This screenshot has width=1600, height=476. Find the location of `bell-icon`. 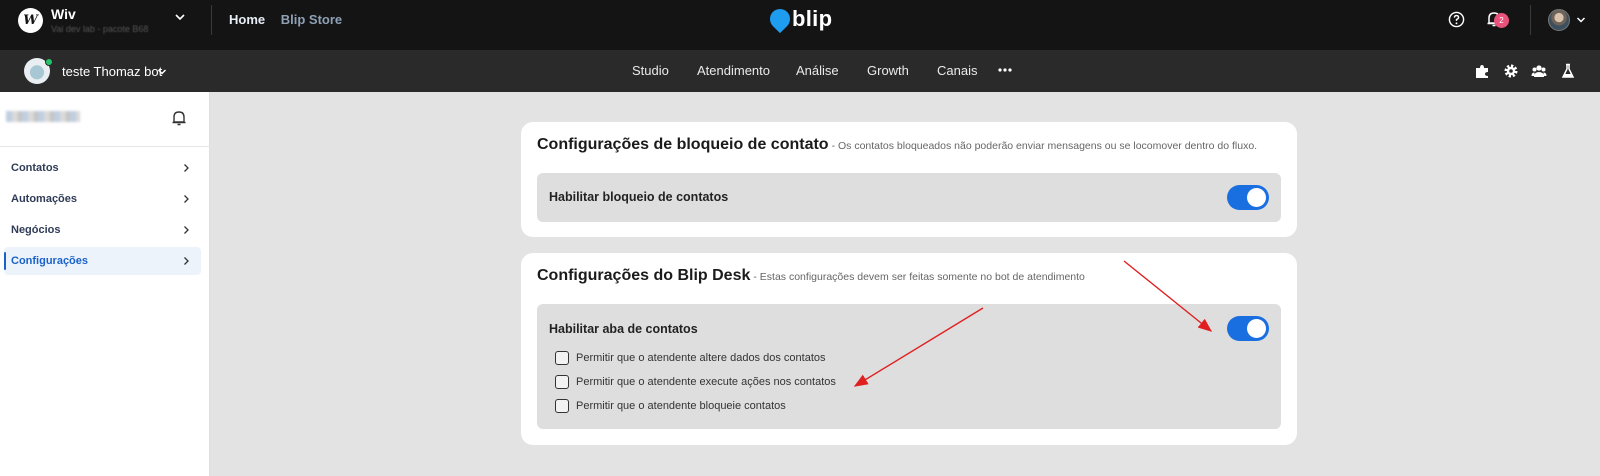

bell-icon is located at coordinates (179, 118).